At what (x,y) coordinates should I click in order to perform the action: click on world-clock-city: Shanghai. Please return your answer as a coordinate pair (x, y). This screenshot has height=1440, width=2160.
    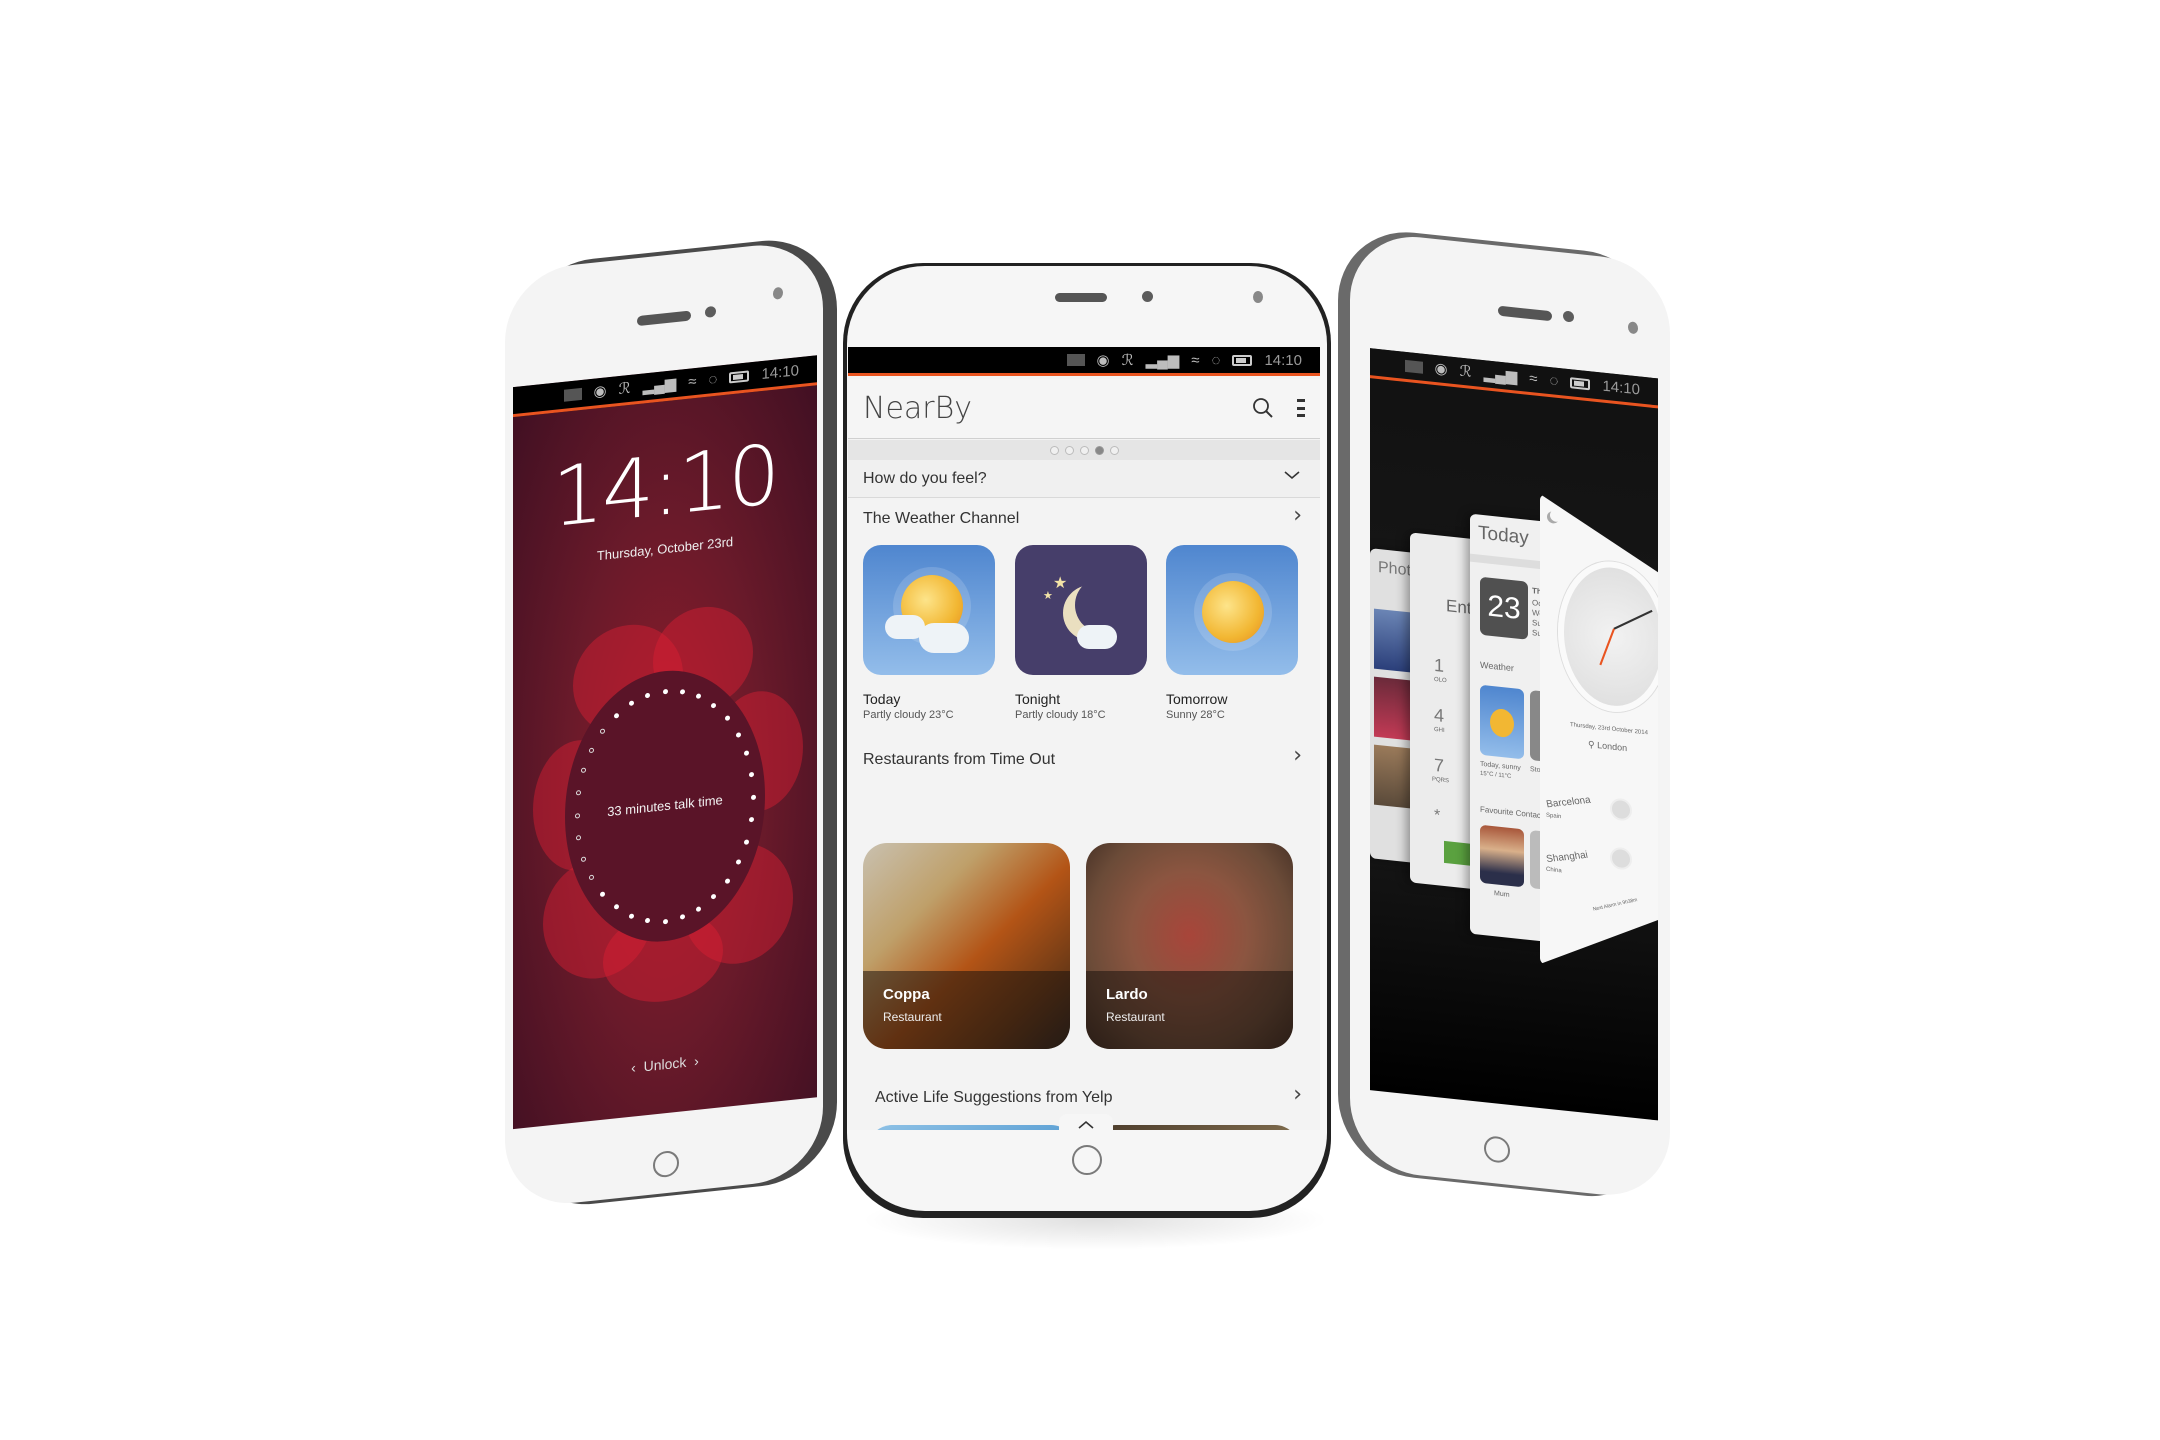
    Looking at the image, I should click on (1567, 857).